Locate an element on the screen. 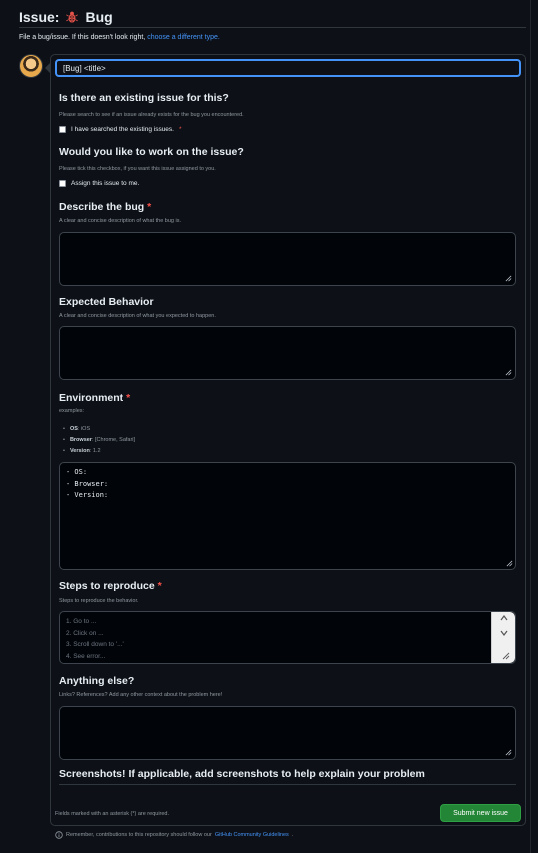 Image resolution: width=538 pixels, height=853 pixels. issue-title-input is located at coordinates (288, 68).